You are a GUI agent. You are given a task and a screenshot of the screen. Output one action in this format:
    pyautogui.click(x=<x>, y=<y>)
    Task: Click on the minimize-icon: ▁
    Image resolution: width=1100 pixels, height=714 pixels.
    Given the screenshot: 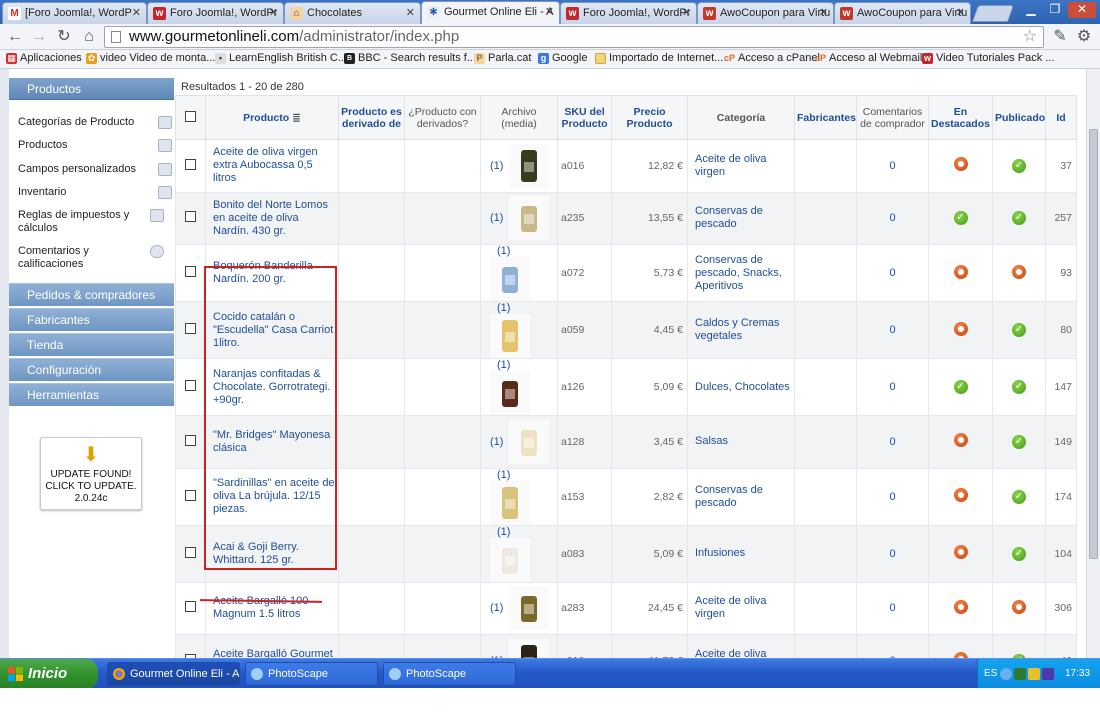 What is the action you would take?
    pyautogui.click(x=1031, y=10)
    